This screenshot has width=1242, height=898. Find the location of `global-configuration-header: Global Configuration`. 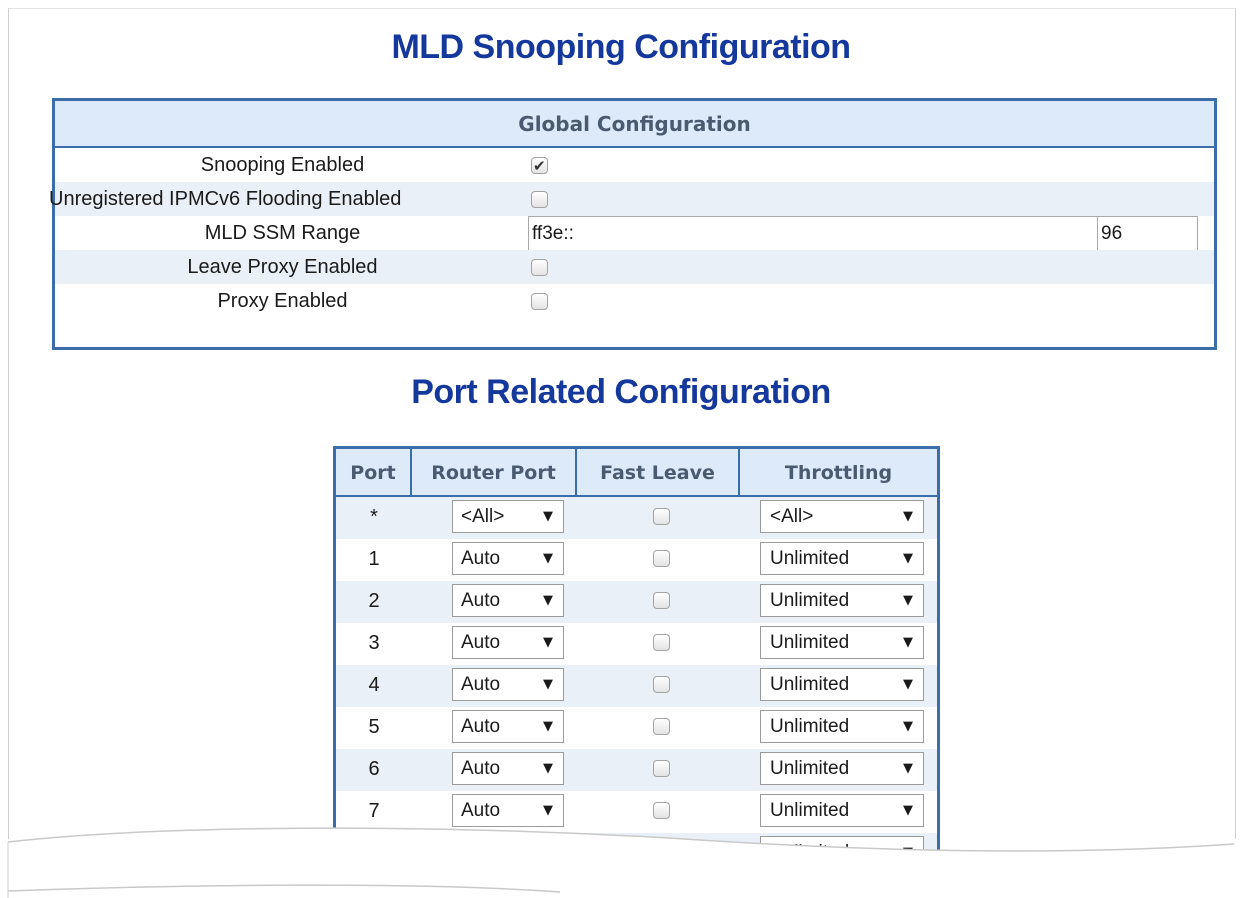

global-configuration-header: Global Configuration is located at coordinates (634, 124).